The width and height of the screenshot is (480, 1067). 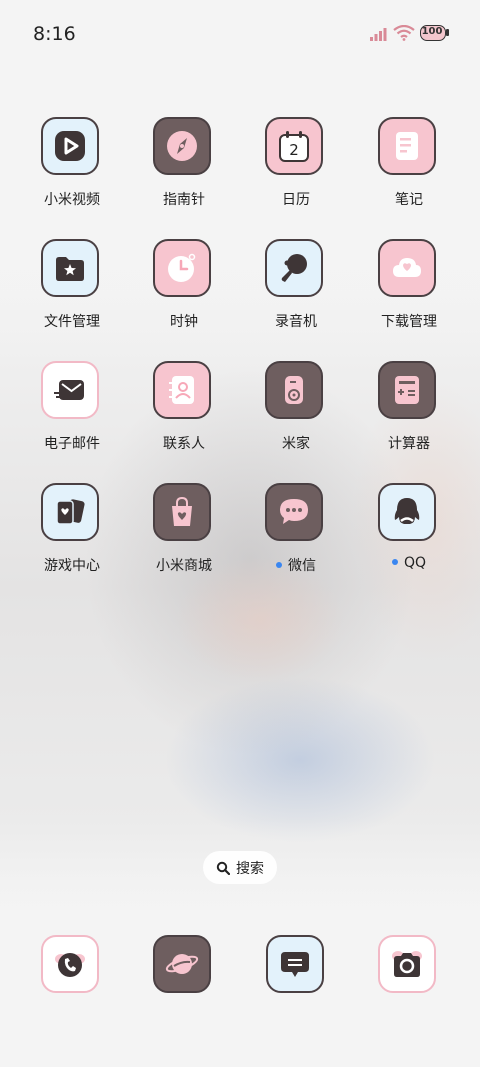 What do you see at coordinates (407, 268) in the screenshot?
I see `download-cloud-icon` at bounding box center [407, 268].